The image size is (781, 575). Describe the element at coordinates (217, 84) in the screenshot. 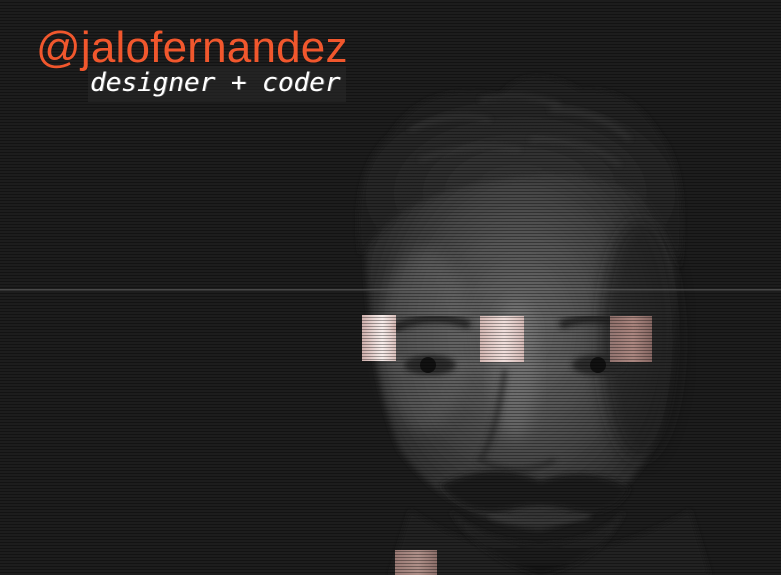

I see `site-tagline: designer + coder` at that location.